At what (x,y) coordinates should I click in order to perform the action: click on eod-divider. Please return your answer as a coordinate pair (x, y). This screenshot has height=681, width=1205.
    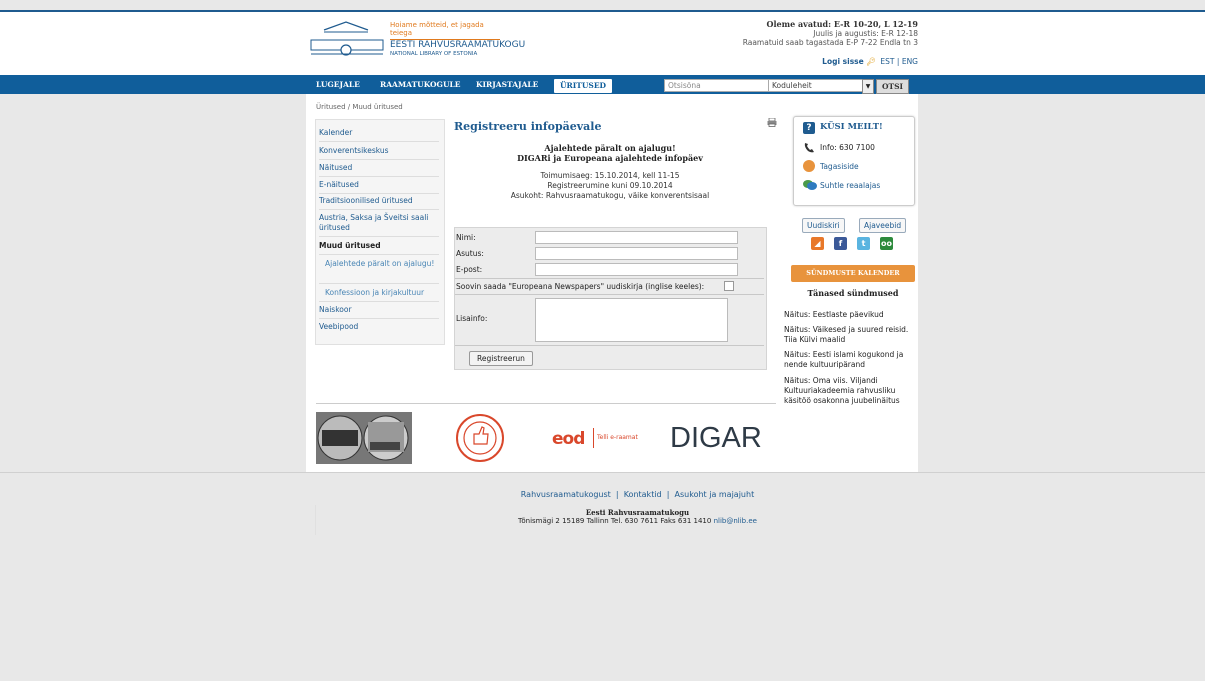
    Looking at the image, I should click on (593, 438).